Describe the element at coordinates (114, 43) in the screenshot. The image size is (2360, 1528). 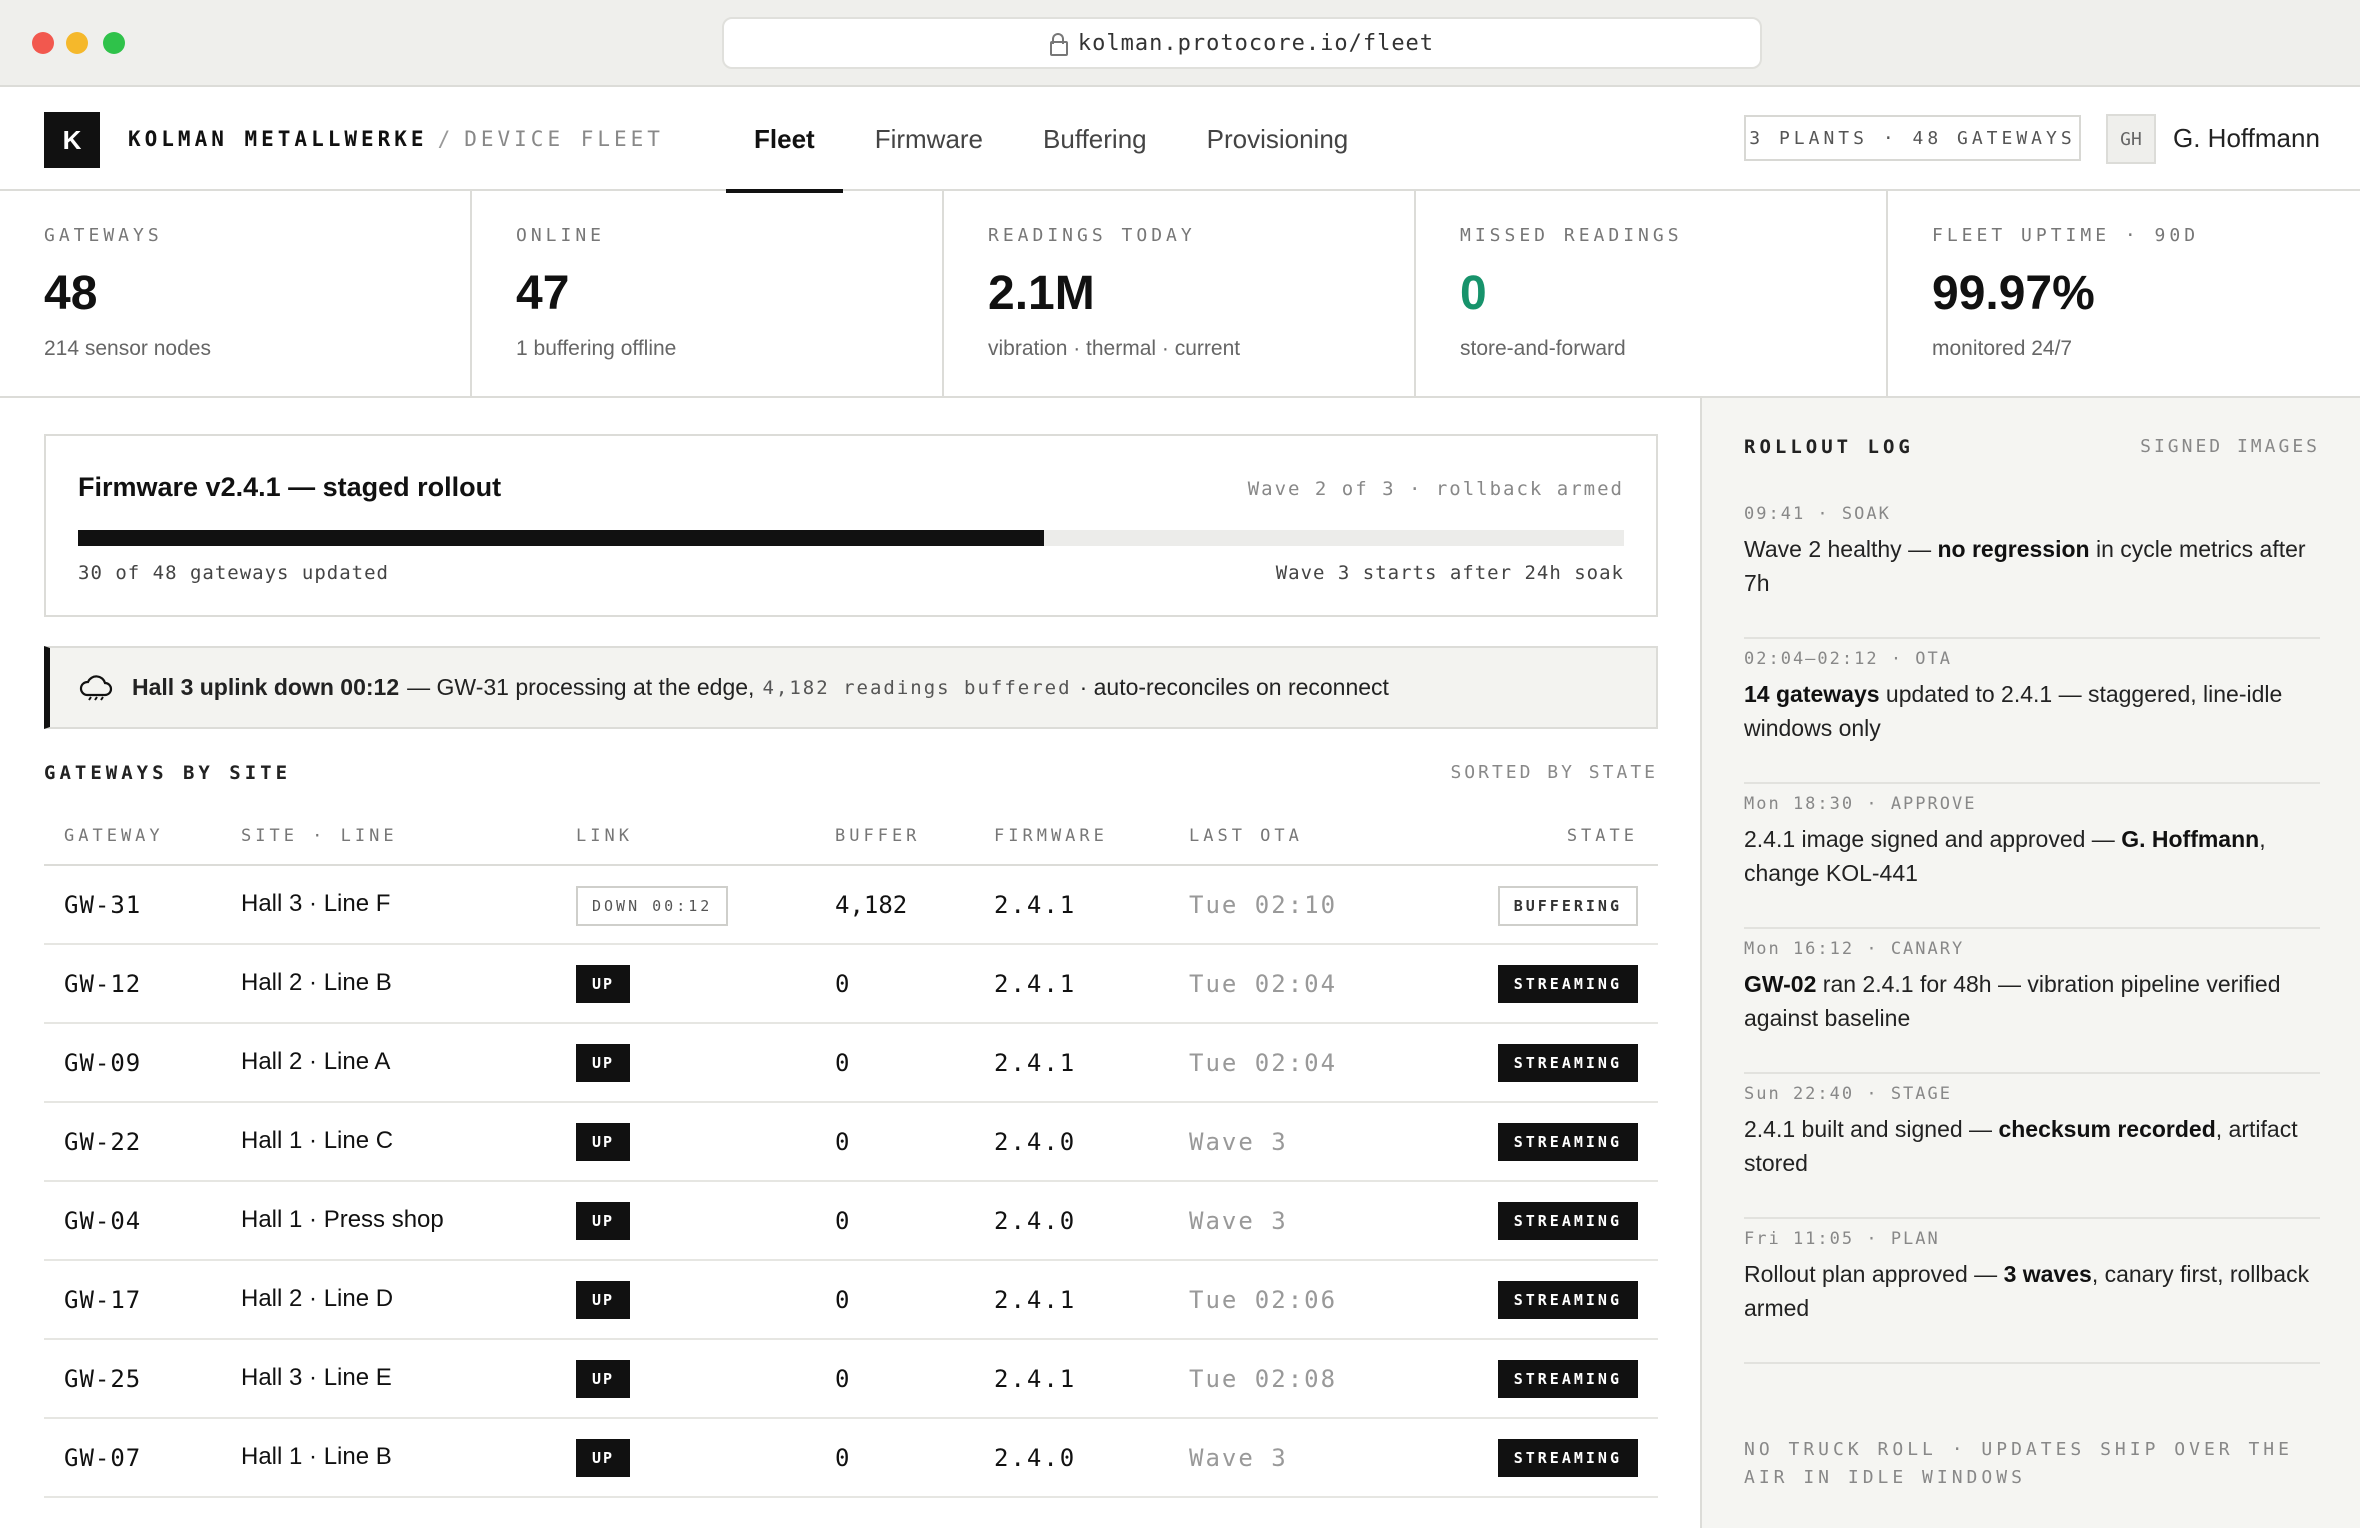
I see `maximize-window-button` at that location.